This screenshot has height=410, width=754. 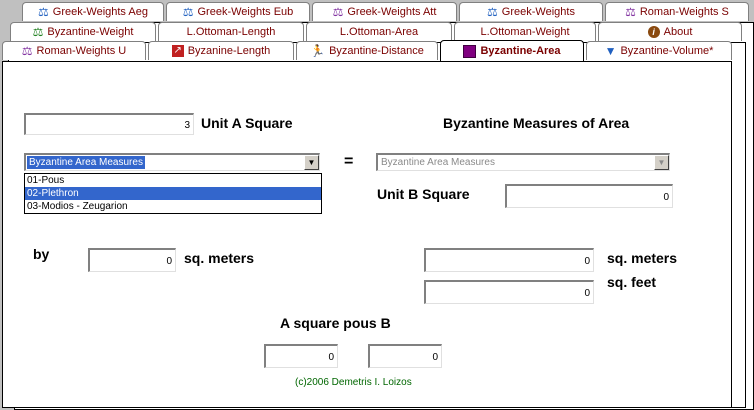 What do you see at coordinates (589, 196) in the screenshot?
I see `unit-b-input` at bounding box center [589, 196].